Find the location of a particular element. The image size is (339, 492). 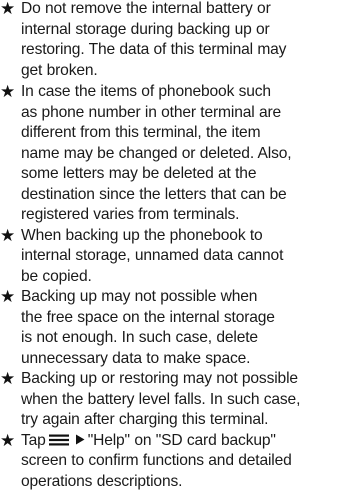

note-text-line: internal storage during backing up or is located at coordinates (180, 30).